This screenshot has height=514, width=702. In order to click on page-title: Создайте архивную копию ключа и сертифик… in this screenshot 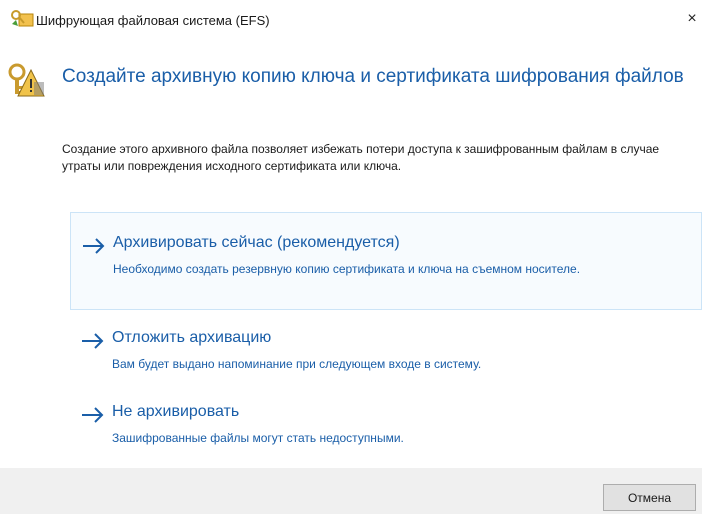, I will do `click(373, 76)`.